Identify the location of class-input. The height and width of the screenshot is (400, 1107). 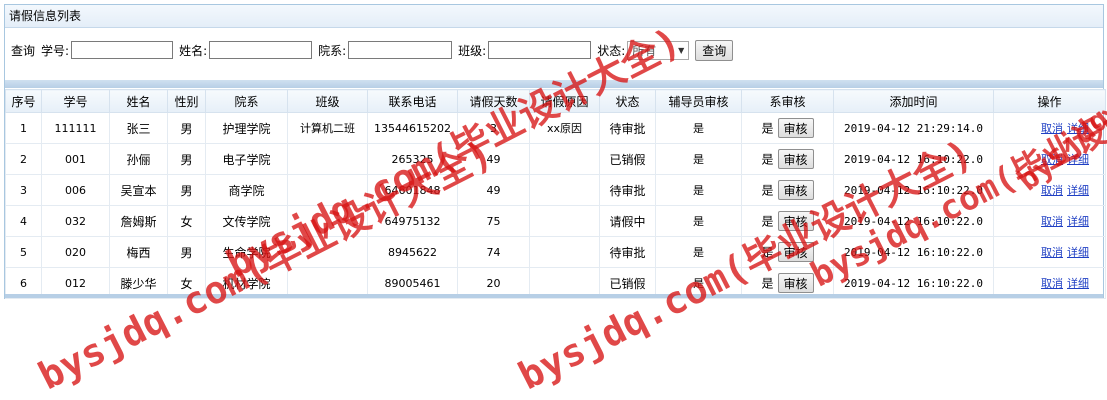
(540, 50).